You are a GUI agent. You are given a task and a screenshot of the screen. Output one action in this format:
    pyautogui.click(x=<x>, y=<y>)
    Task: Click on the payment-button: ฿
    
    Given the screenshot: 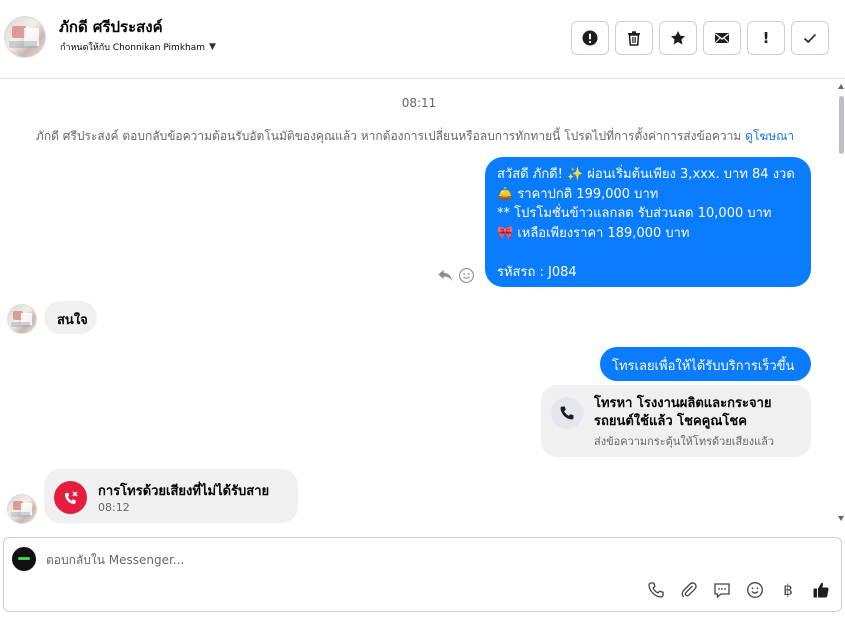 What is the action you would take?
    pyautogui.click(x=788, y=590)
    